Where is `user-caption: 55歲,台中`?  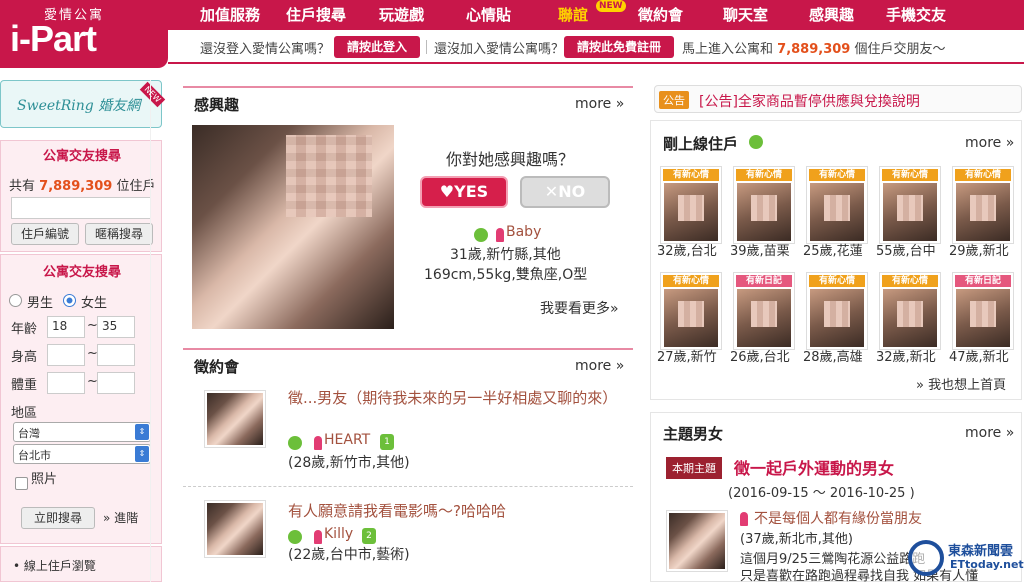
user-caption: 55歲,台中 is located at coordinates (906, 249).